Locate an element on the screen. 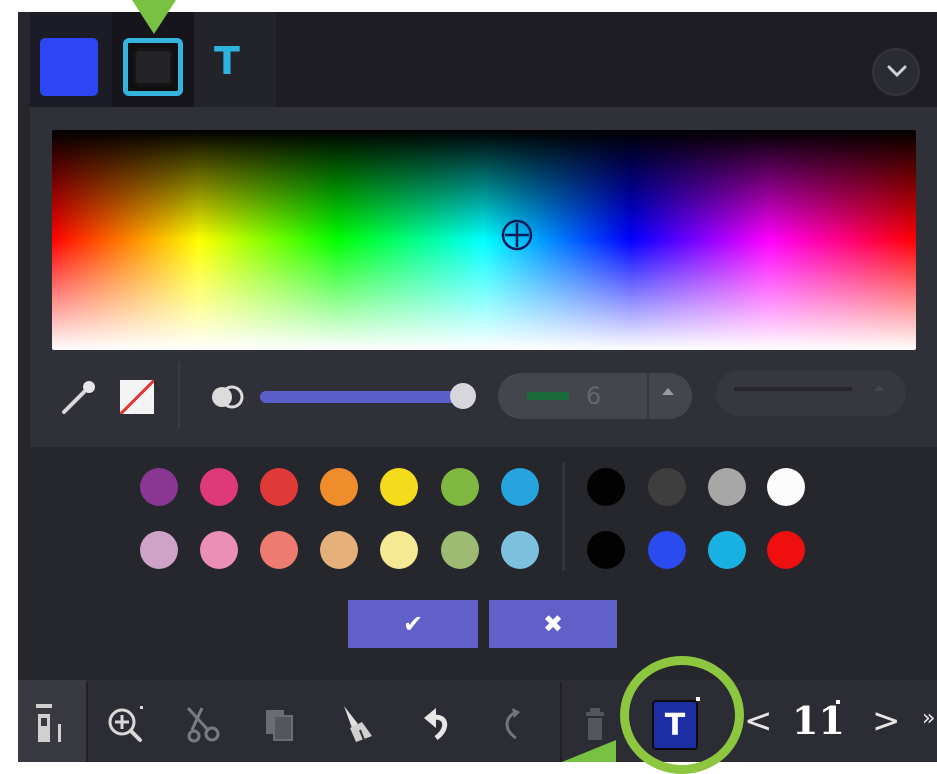 The width and height of the screenshot is (937, 774). paint-brush-icon is located at coordinates (356, 724).